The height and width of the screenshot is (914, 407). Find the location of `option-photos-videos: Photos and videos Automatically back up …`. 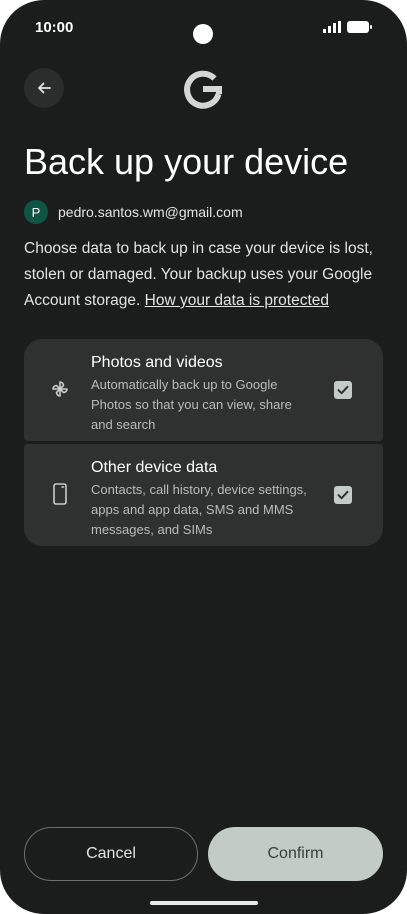

option-photos-videos: Photos and videos Automatically back up … is located at coordinates (203, 390).